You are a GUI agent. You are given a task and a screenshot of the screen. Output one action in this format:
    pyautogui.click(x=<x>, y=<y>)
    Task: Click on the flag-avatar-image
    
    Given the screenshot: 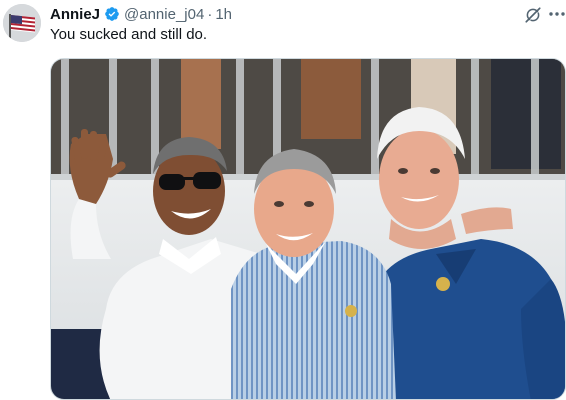 What is the action you would take?
    pyautogui.click(x=22, y=23)
    